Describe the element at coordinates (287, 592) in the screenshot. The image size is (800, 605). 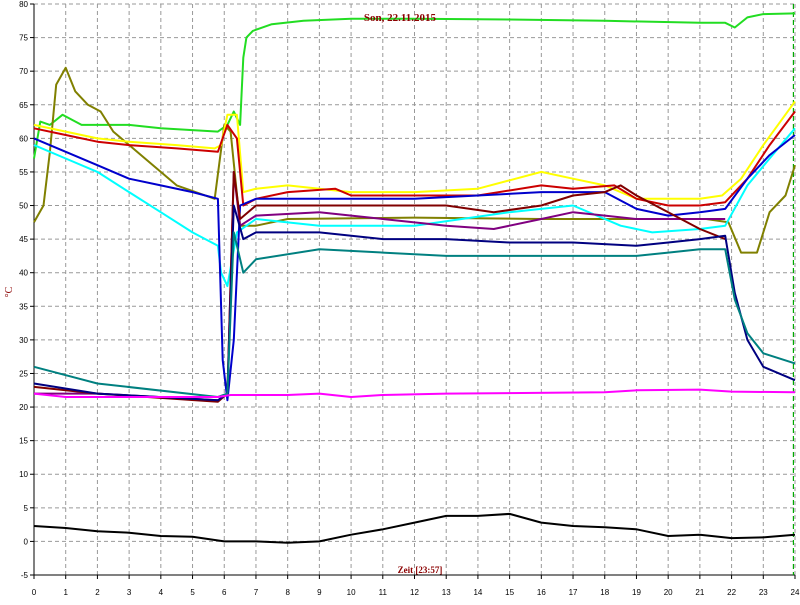
I see `x-tick-label: 8` at that location.